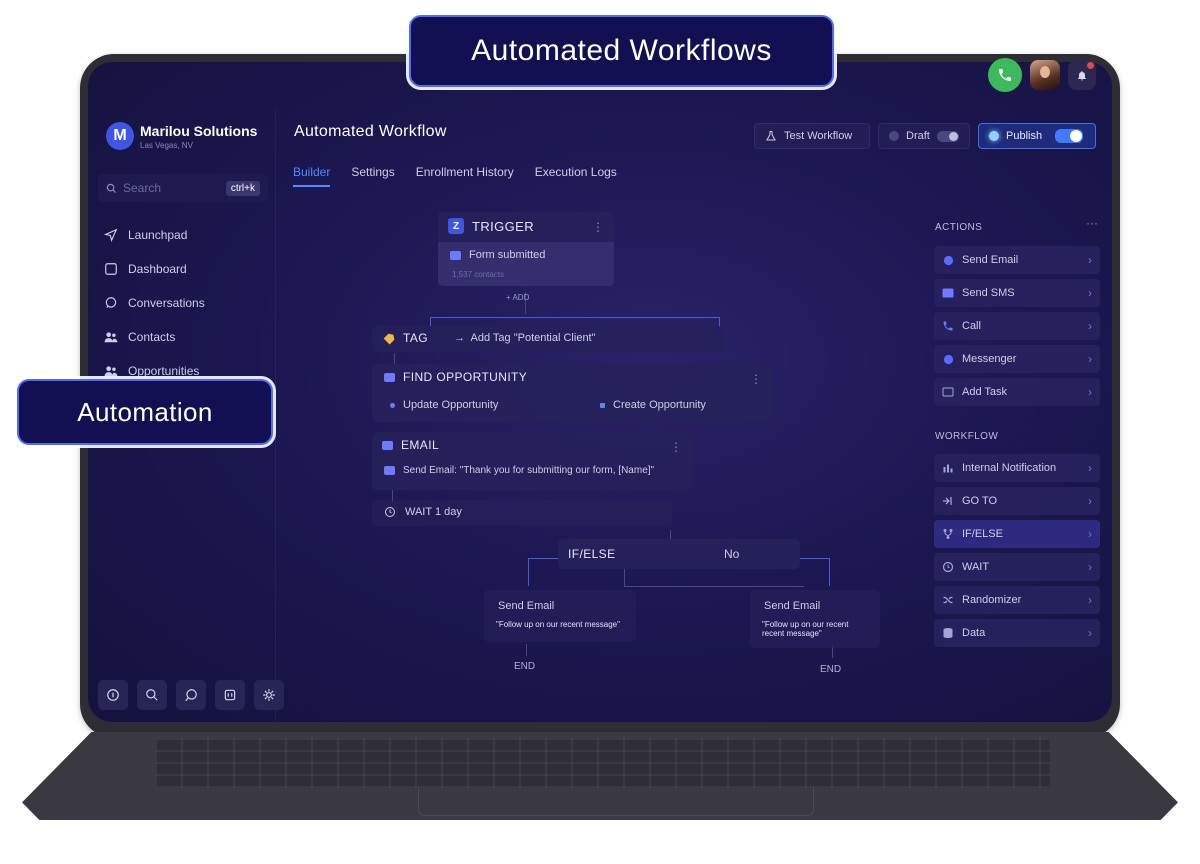 This screenshot has width=1200, height=864. I want to click on wait-text: WAIT 1 day, so click(433, 512).